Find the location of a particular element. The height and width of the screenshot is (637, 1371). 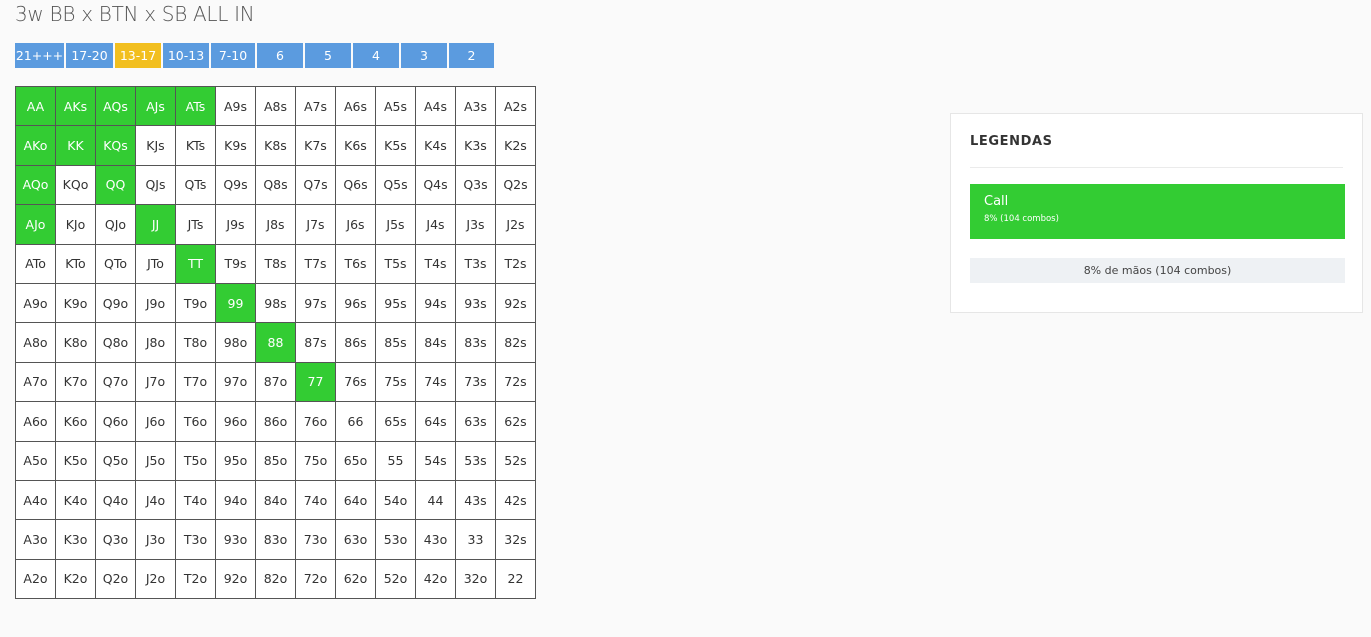

hand-cell: Q2o is located at coordinates (115, 579).